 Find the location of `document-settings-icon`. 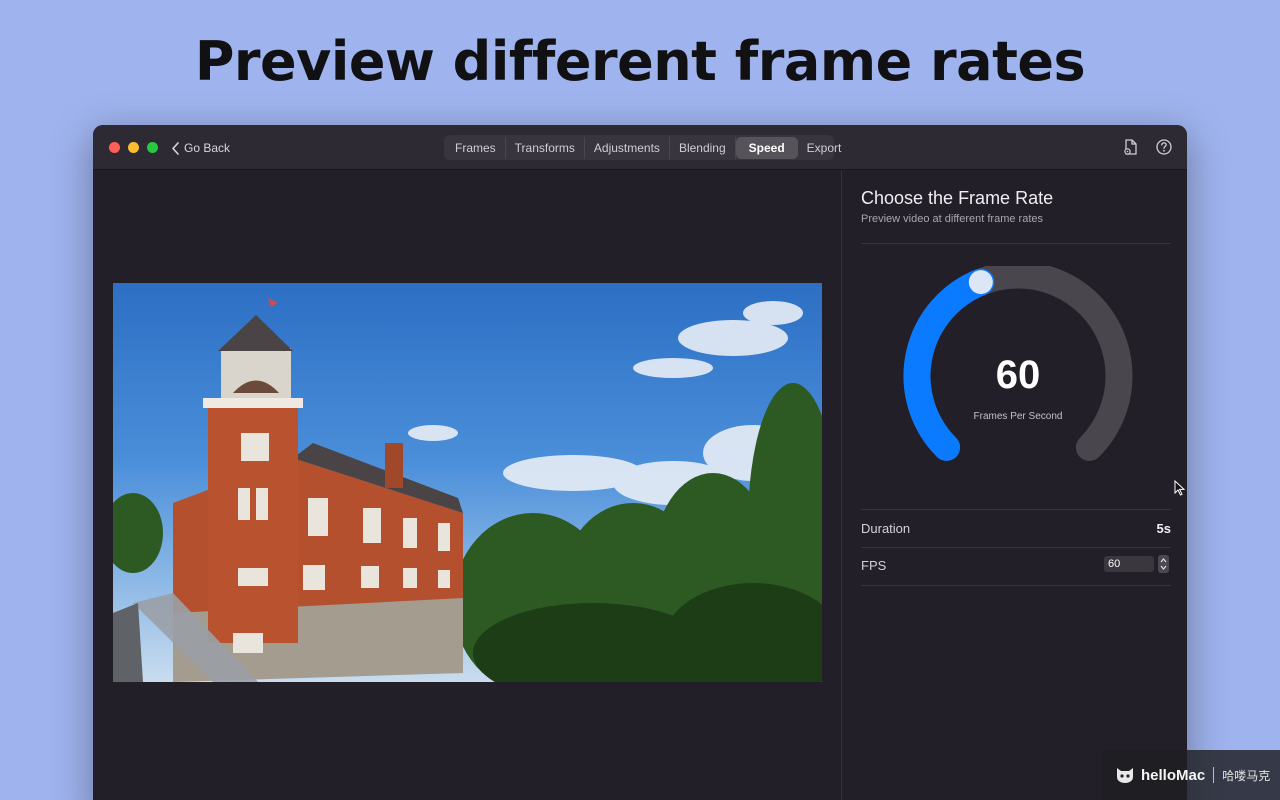

document-settings-icon is located at coordinates (1131, 147).